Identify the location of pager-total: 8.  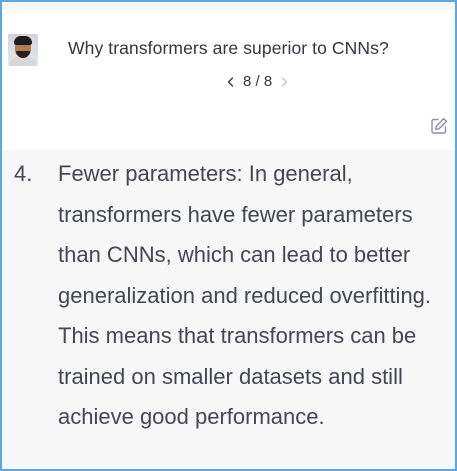
(268, 81).